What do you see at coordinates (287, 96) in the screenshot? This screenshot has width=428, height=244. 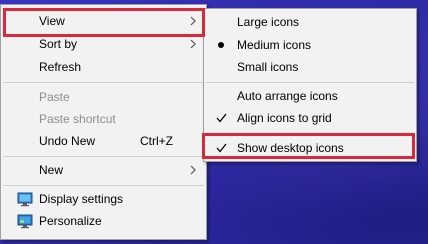 I see `submenu-item-label: Auto arrange icons` at bounding box center [287, 96].